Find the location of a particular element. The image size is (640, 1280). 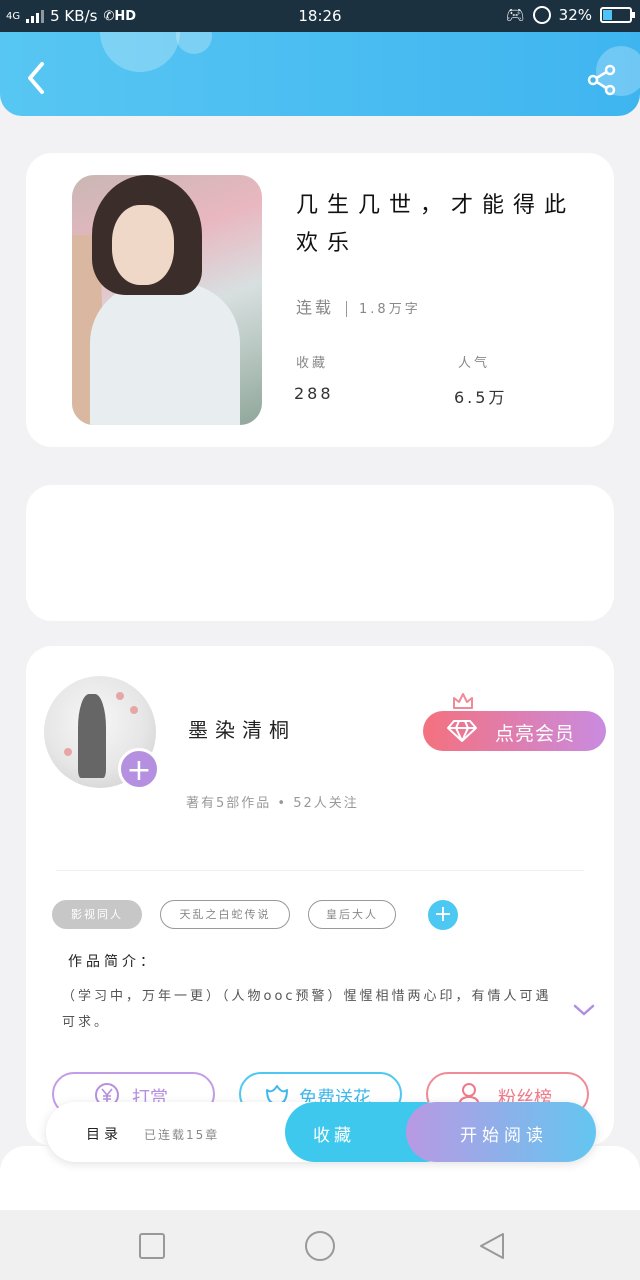

intro-text: （学习中，万年一更）（人物ooc预警）惺惺相惜两心印，有情人可遇可求。 is located at coordinates (307, 1009).